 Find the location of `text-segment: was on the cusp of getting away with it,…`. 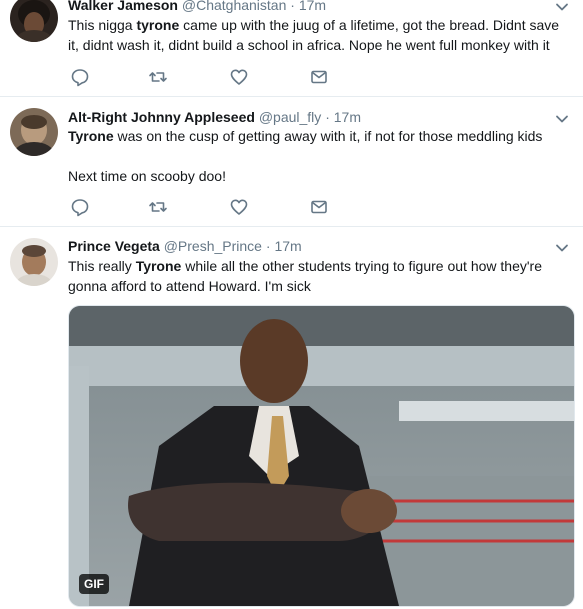

text-segment: was on the cusp of getting away with it,… is located at coordinates (328, 136).